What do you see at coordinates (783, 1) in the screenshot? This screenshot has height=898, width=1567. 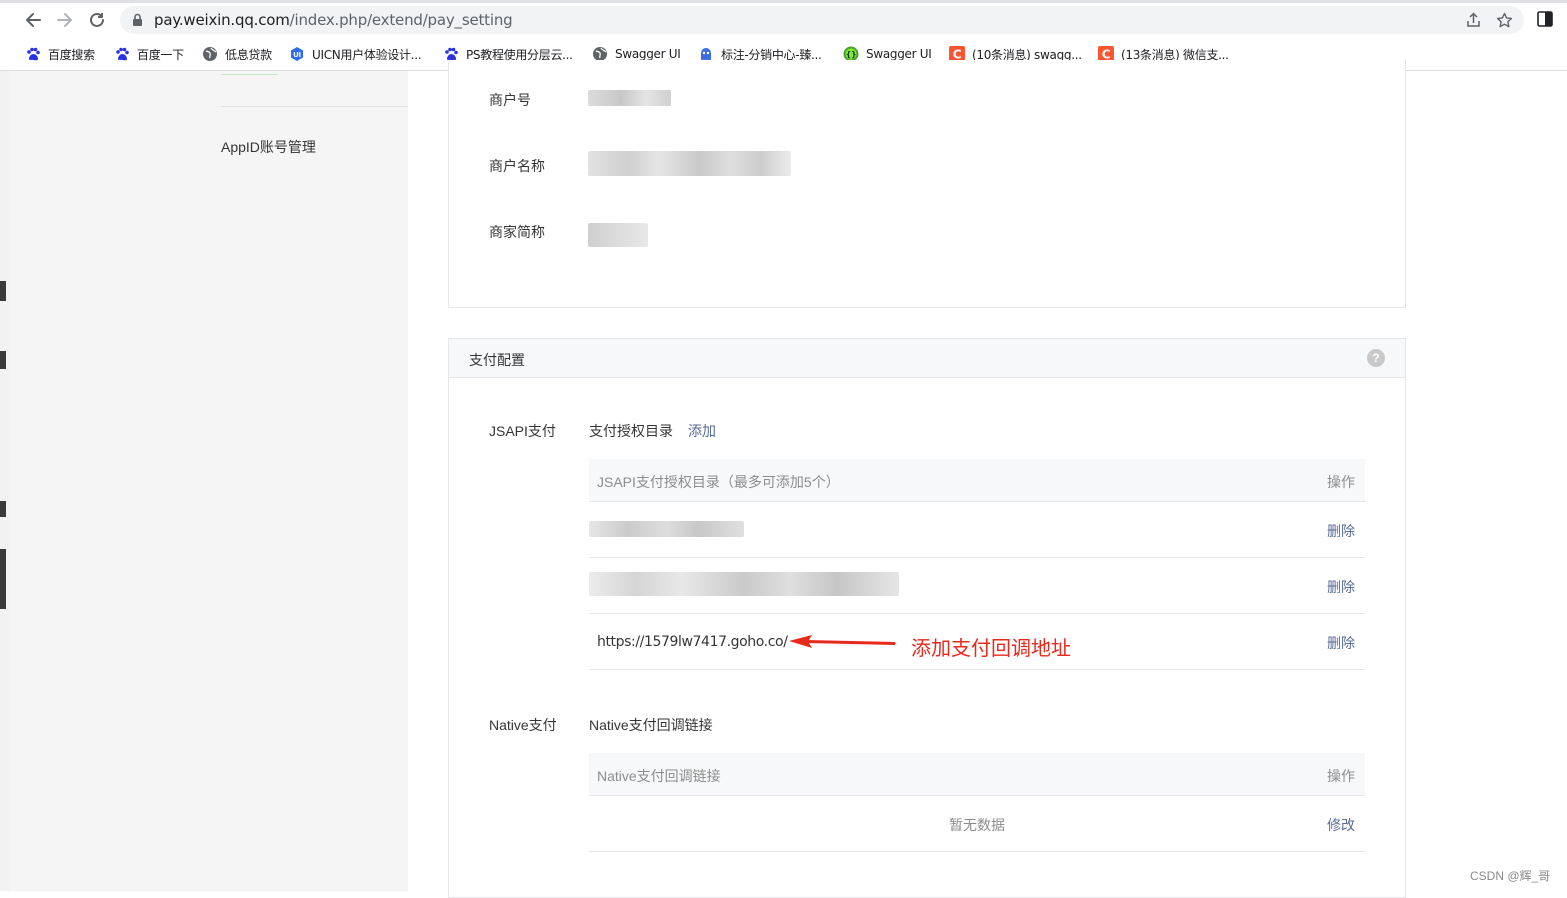 I see `tab-strip-edge` at bounding box center [783, 1].